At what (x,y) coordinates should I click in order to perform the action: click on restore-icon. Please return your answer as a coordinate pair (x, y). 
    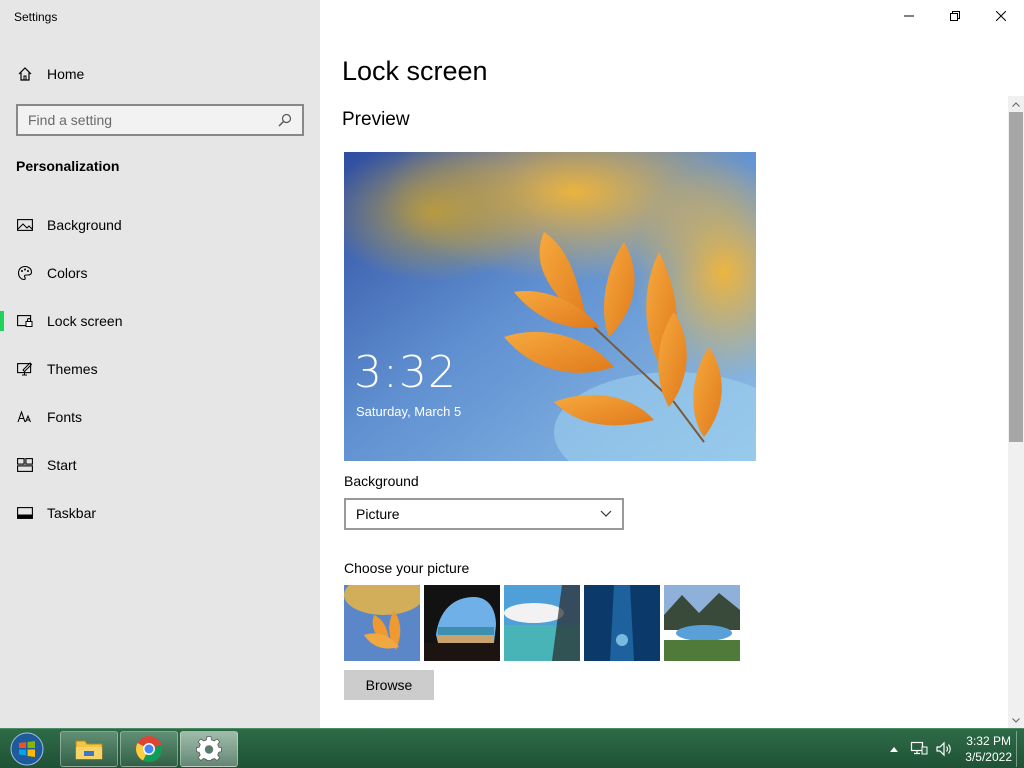
    Looking at the image, I should click on (955, 16).